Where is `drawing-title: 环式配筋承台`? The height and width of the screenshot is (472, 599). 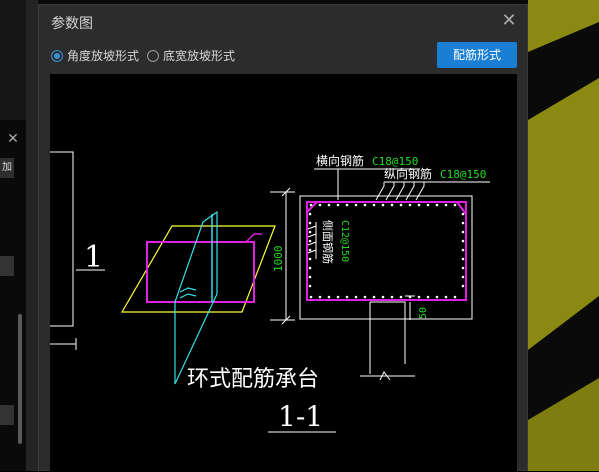
drawing-title: 环式配筋承台 is located at coordinates (253, 379).